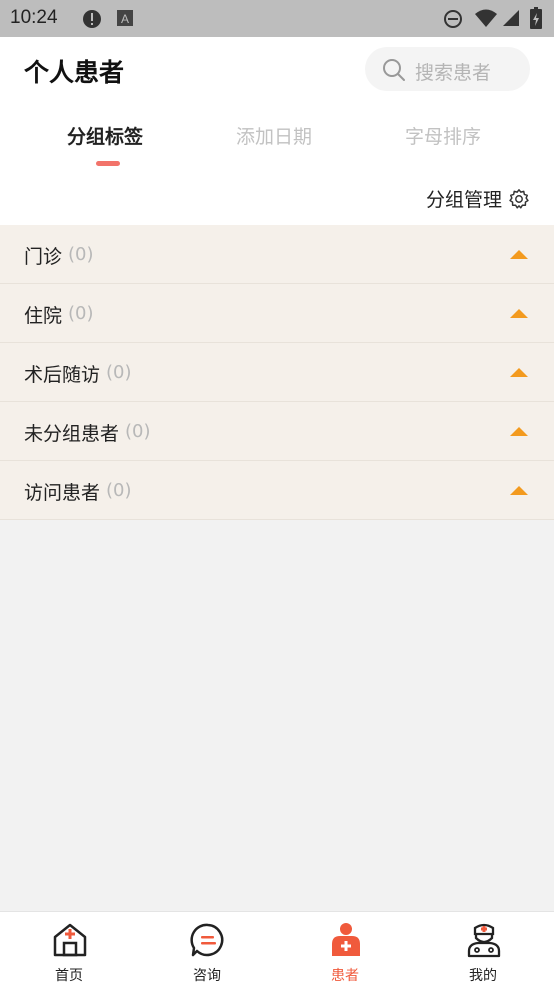 This screenshot has width=554, height=985. What do you see at coordinates (274, 135) in the screenshot?
I see `tab-add-date: 添加日期` at bounding box center [274, 135].